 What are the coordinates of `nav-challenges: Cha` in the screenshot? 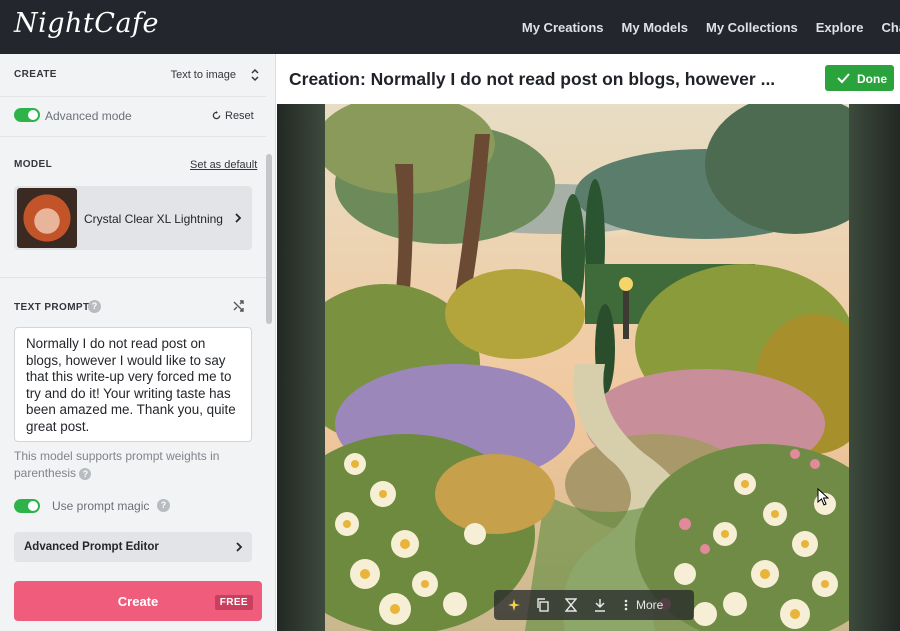 It's located at (890, 27).